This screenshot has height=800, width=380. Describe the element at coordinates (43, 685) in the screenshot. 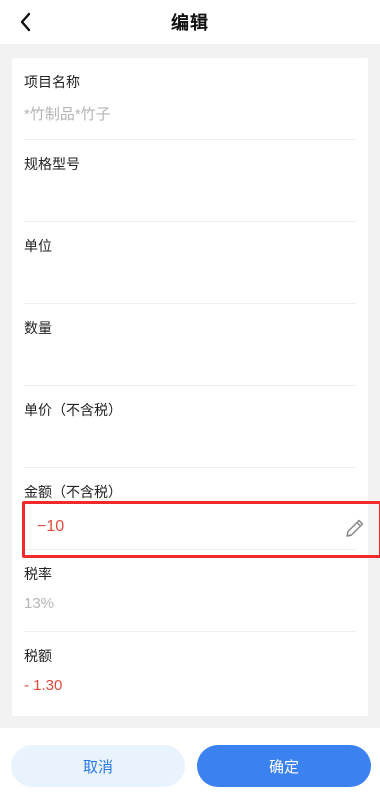

I see `tax-amount-value: - 1.30` at that location.